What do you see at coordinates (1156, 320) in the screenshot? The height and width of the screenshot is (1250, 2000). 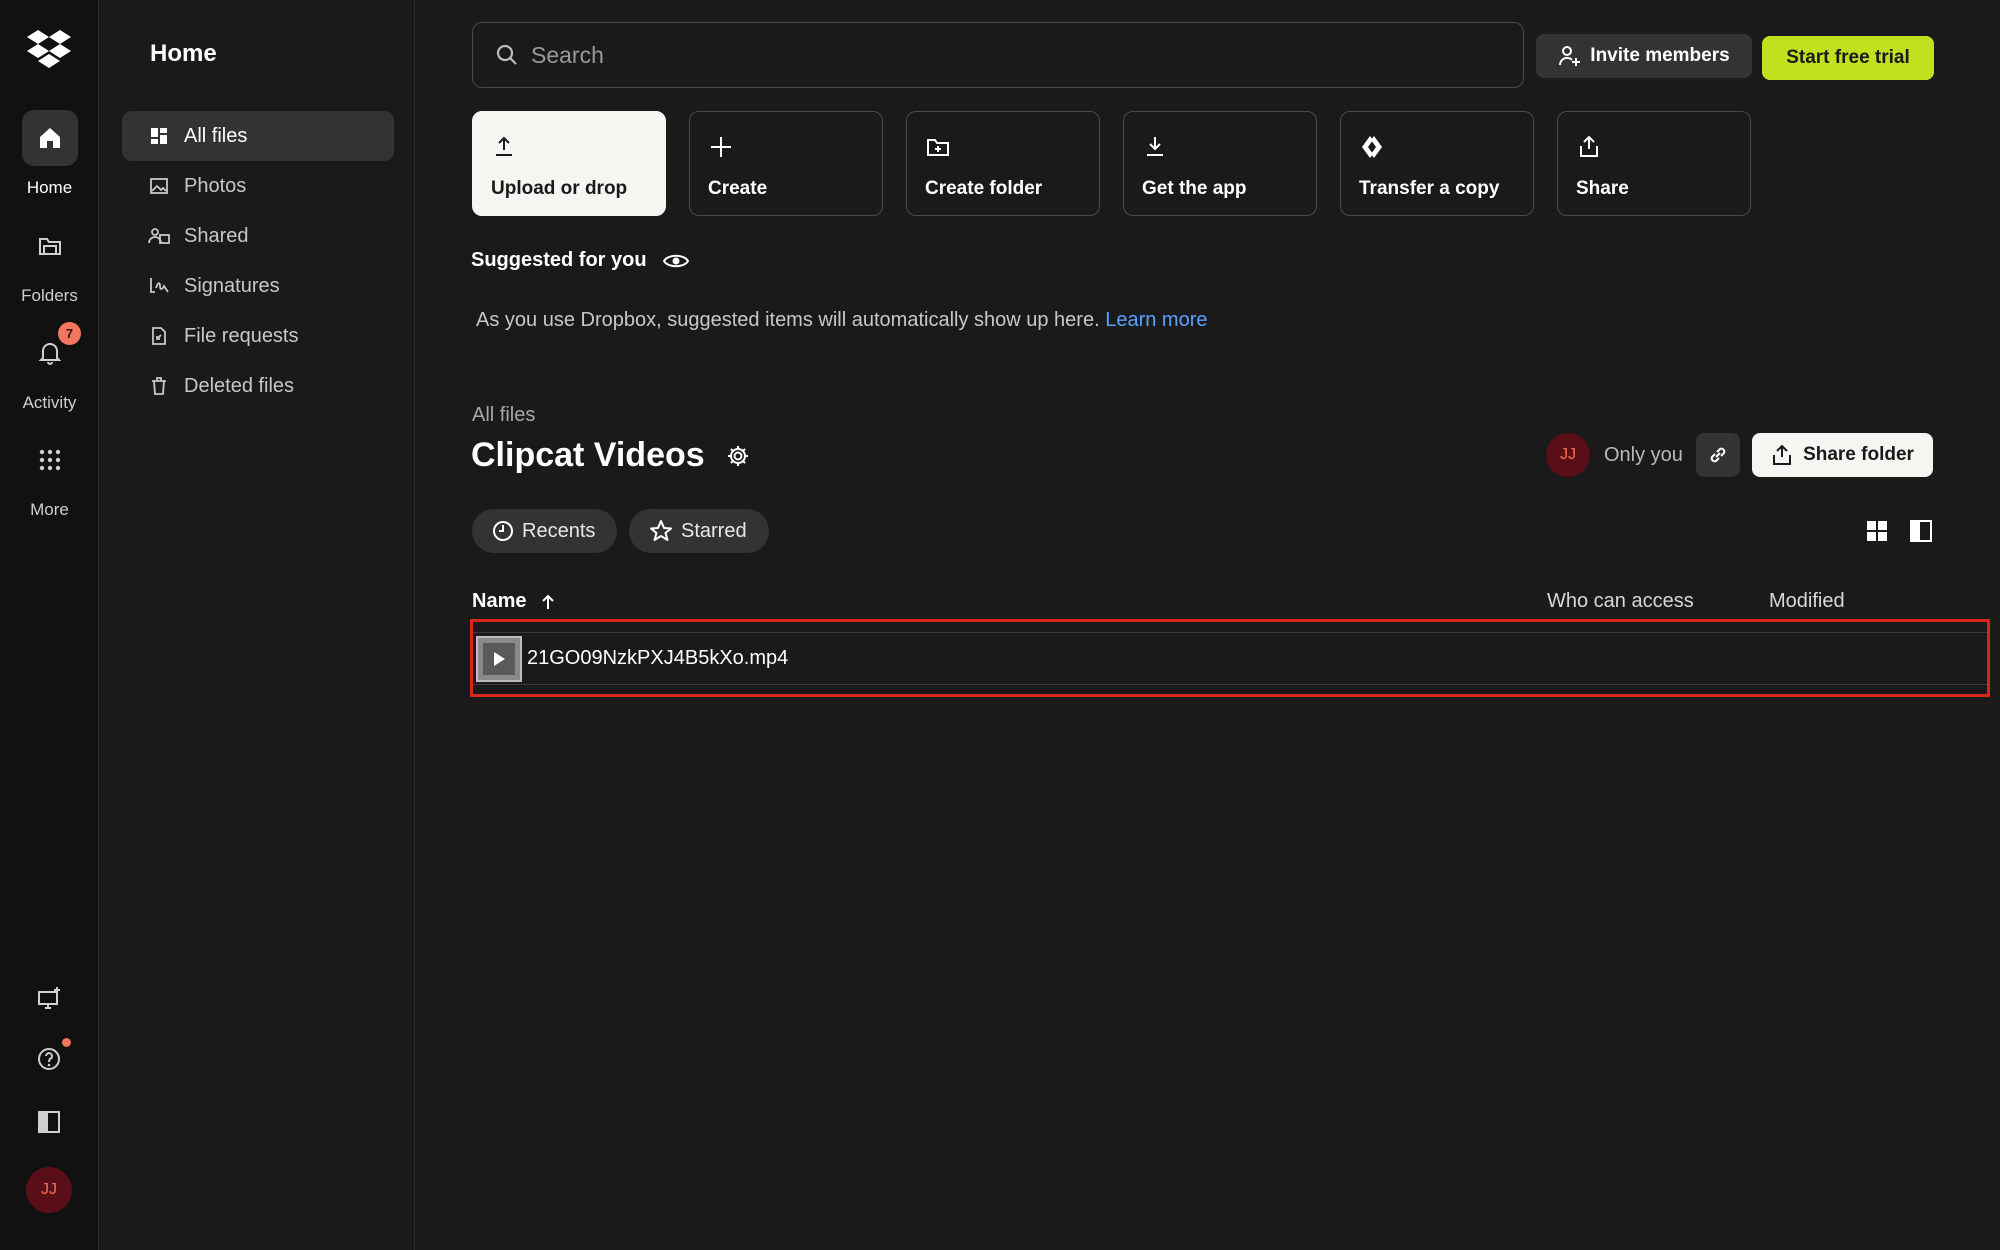 I see `learn-more-link: Learn more` at bounding box center [1156, 320].